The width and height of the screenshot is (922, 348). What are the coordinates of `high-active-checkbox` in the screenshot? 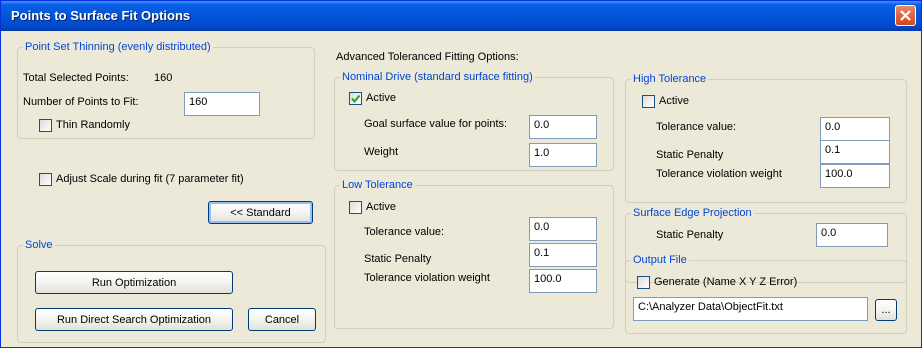 It's located at (648, 101).